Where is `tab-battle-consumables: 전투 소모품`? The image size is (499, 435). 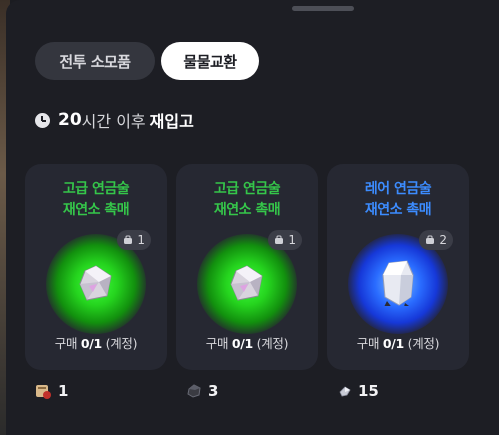 tab-battle-consumables: 전투 소모품 is located at coordinates (95, 61).